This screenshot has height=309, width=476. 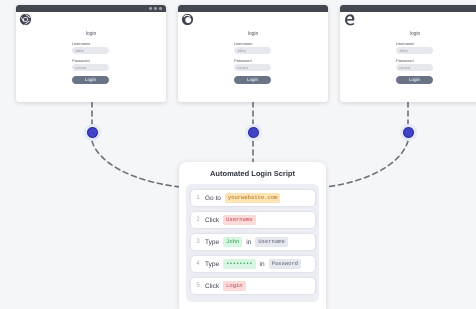 I want to click on chrome-icon, so click(x=25, y=19).